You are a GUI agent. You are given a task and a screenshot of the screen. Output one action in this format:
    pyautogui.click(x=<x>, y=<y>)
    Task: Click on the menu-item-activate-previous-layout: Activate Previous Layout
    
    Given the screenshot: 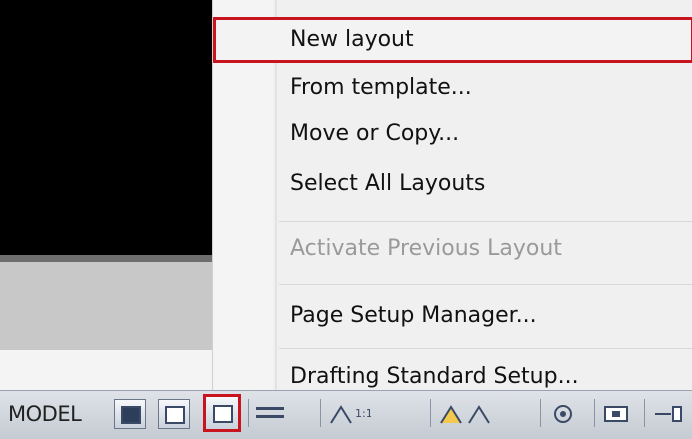 What is the action you would take?
    pyautogui.click(x=426, y=248)
    